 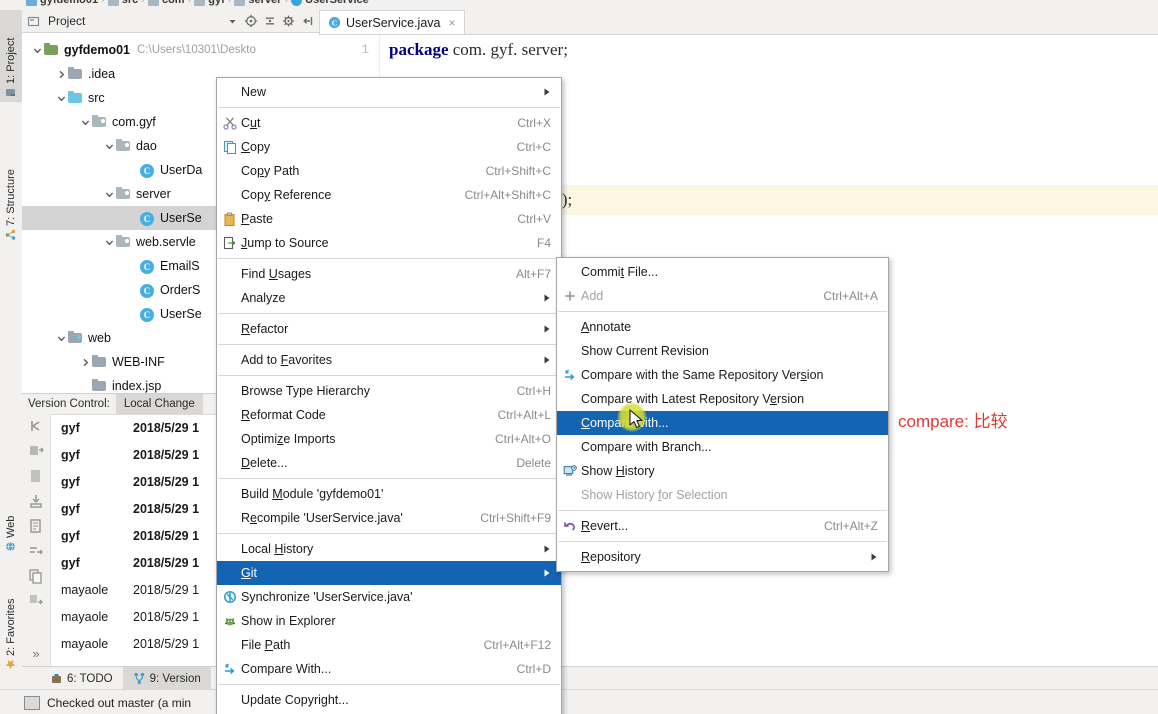 What do you see at coordinates (768, 50) in the screenshot?
I see `code-line: package com. gyf. server;` at bounding box center [768, 50].